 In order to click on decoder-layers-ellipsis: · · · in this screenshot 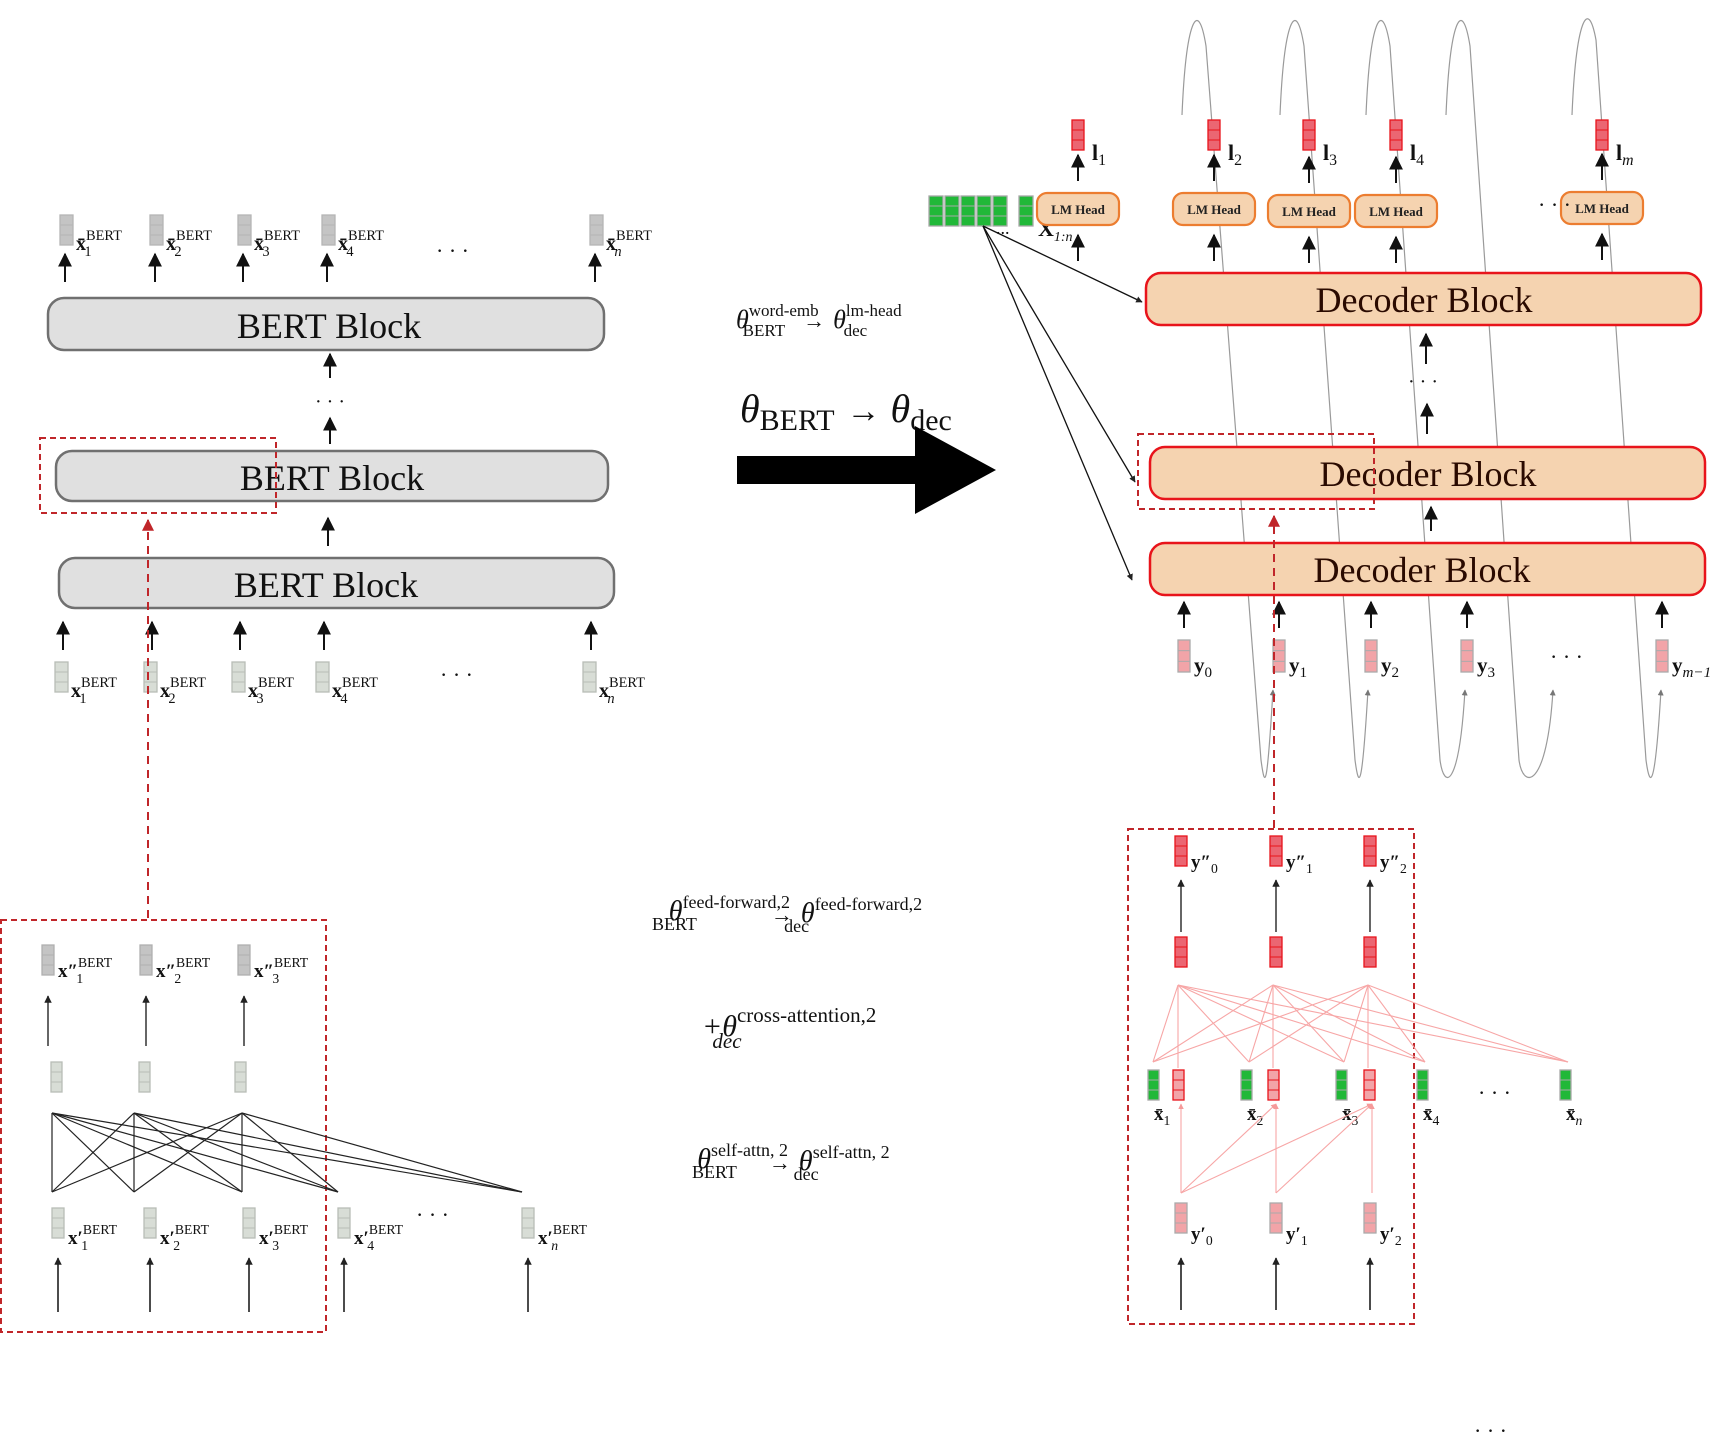, I will do `click(1423, 382)`.